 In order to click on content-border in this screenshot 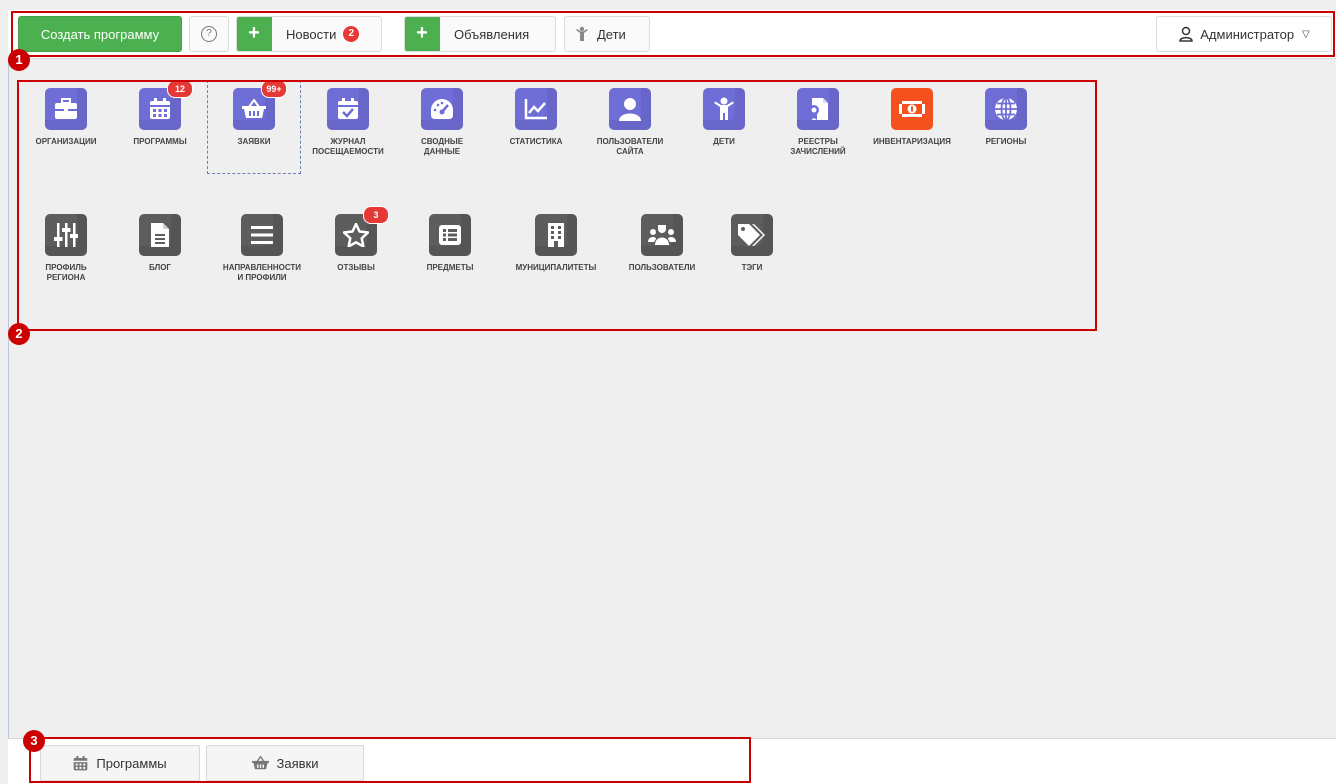, I will do `click(8, 398)`.